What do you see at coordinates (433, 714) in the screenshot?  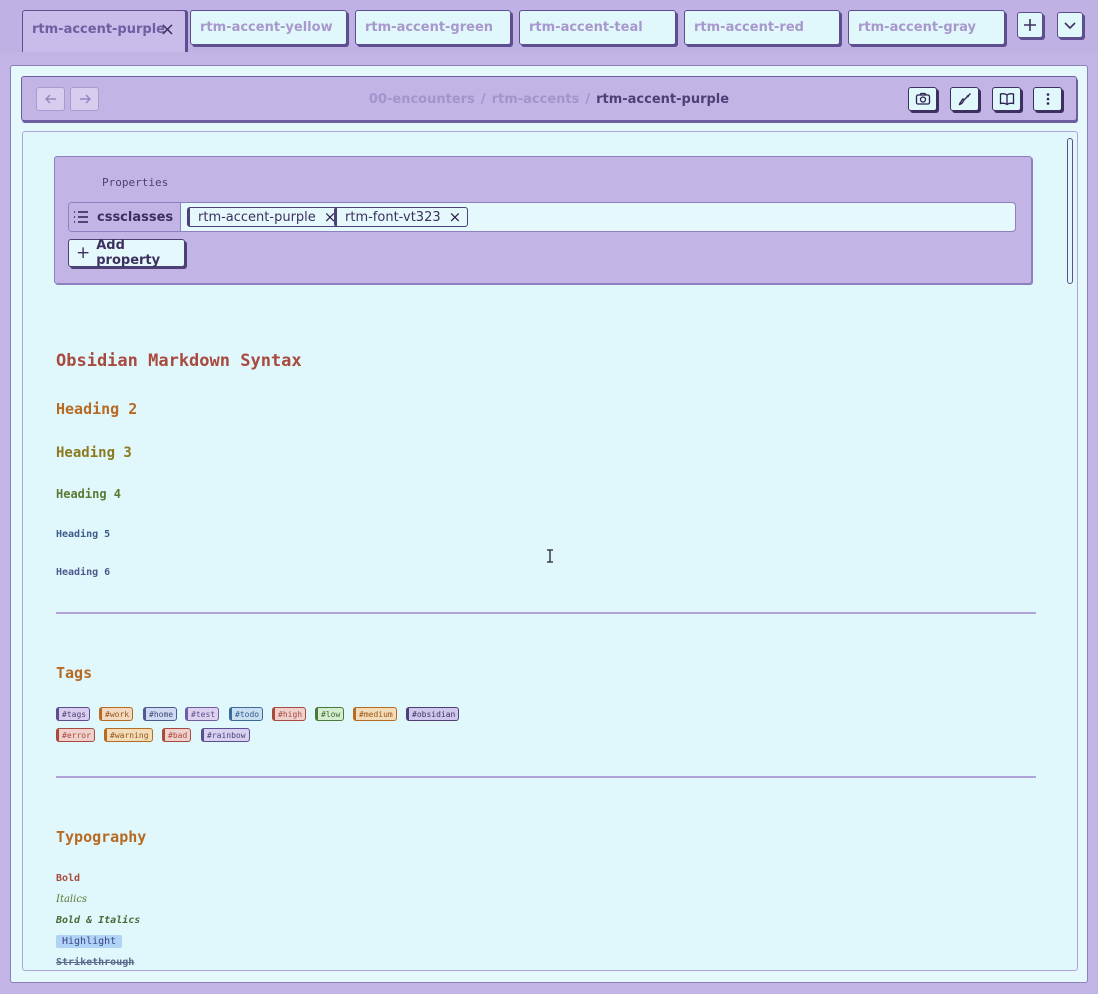 I see `tag: #obsidian` at bounding box center [433, 714].